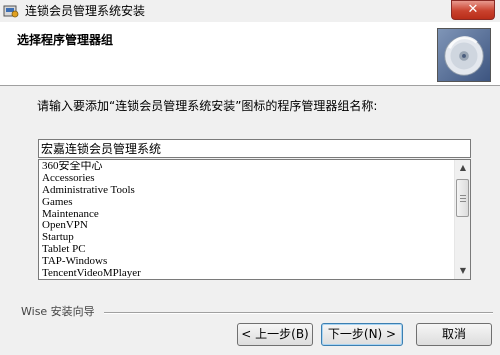 This screenshot has height=355, width=500. Describe the element at coordinates (248, 237) in the screenshot. I see `list-item: Startup` at that location.